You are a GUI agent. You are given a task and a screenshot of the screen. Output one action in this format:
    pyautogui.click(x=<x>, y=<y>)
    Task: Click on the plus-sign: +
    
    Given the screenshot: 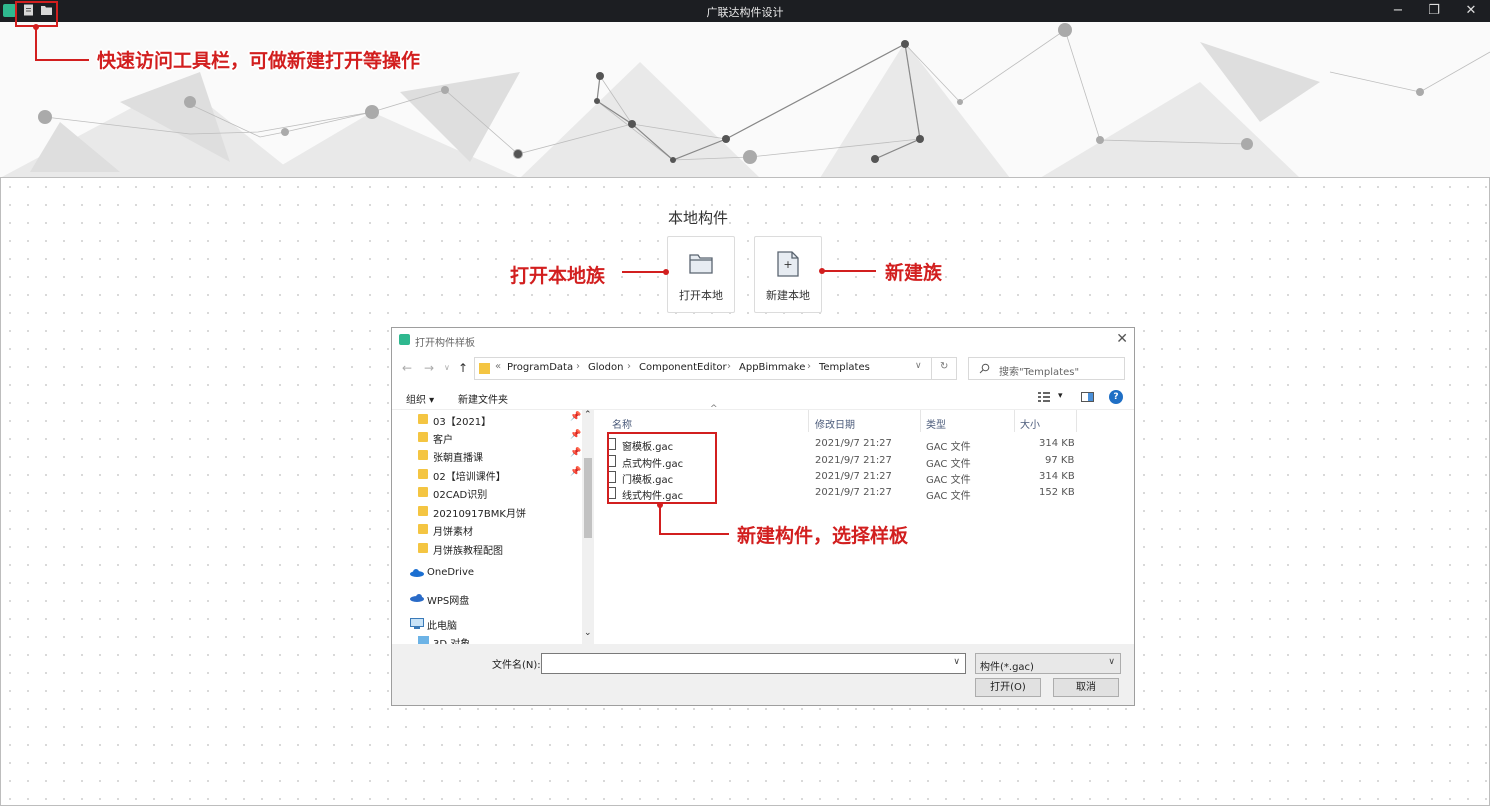 What is the action you would take?
    pyautogui.click(x=787, y=264)
    